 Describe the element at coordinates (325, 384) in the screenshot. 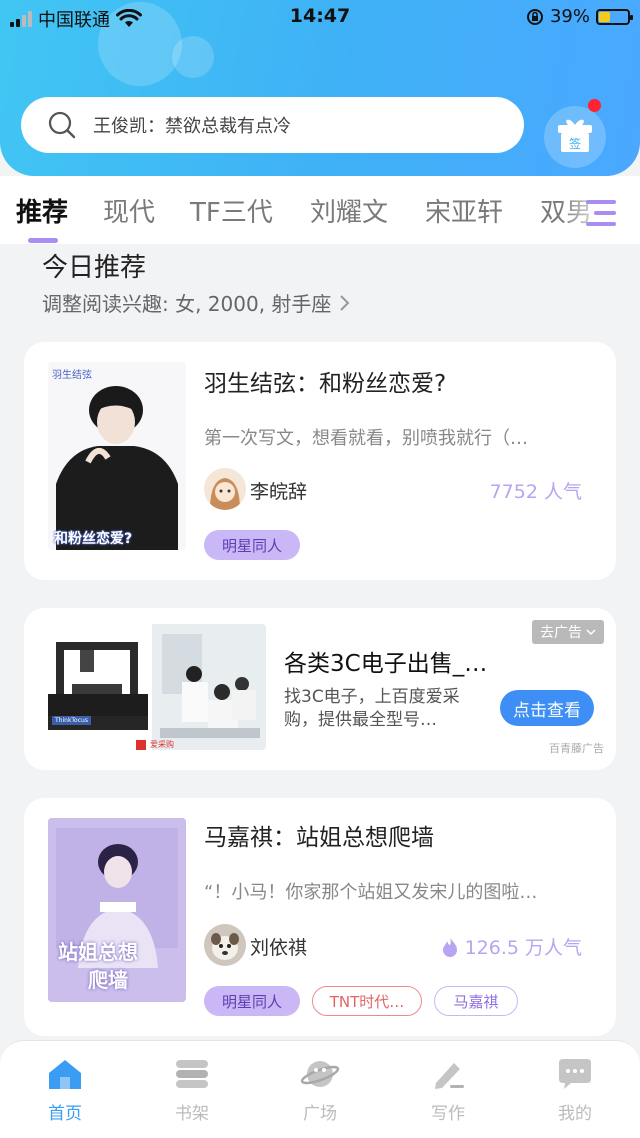

I see `book-title: 羽生结弦：和粉丝恋爱?` at that location.